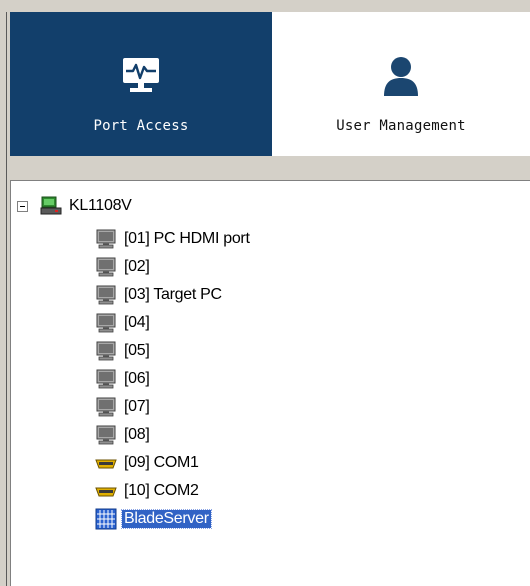 The height and width of the screenshot is (586, 530). Describe the element at coordinates (6, 299) in the screenshot. I see `left-frame-line` at that location.